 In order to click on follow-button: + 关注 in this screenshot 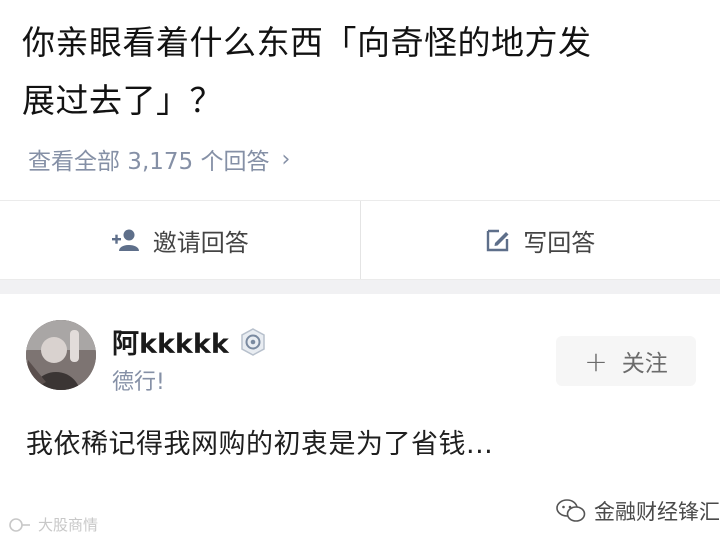, I will do `click(626, 361)`.